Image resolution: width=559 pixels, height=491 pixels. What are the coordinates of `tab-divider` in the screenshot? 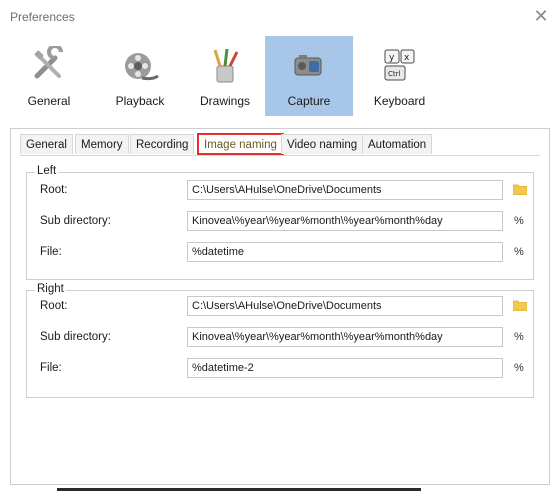 It's located at (280, 155).